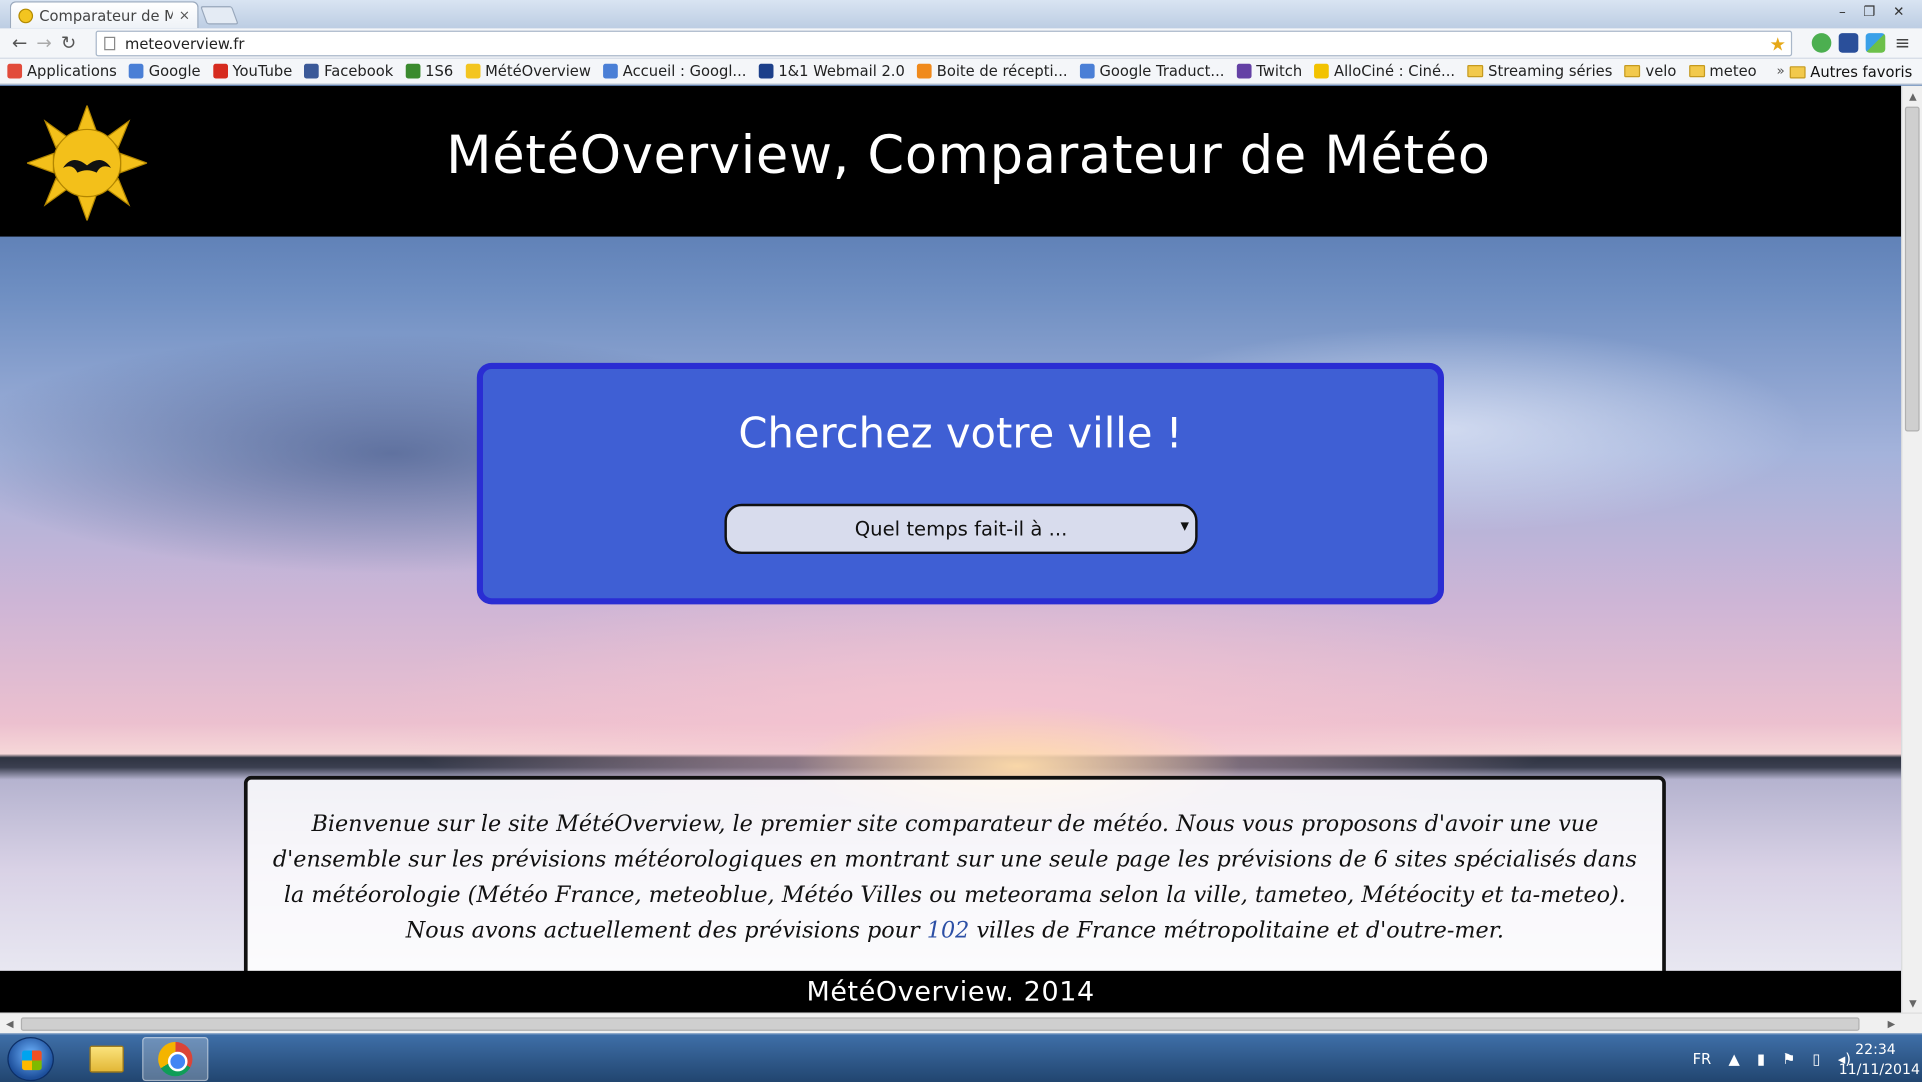 Image resolution: width=1922 pixels, height=1082 pixels. I want to click on taskbar-chrome, so click(175, 1059).